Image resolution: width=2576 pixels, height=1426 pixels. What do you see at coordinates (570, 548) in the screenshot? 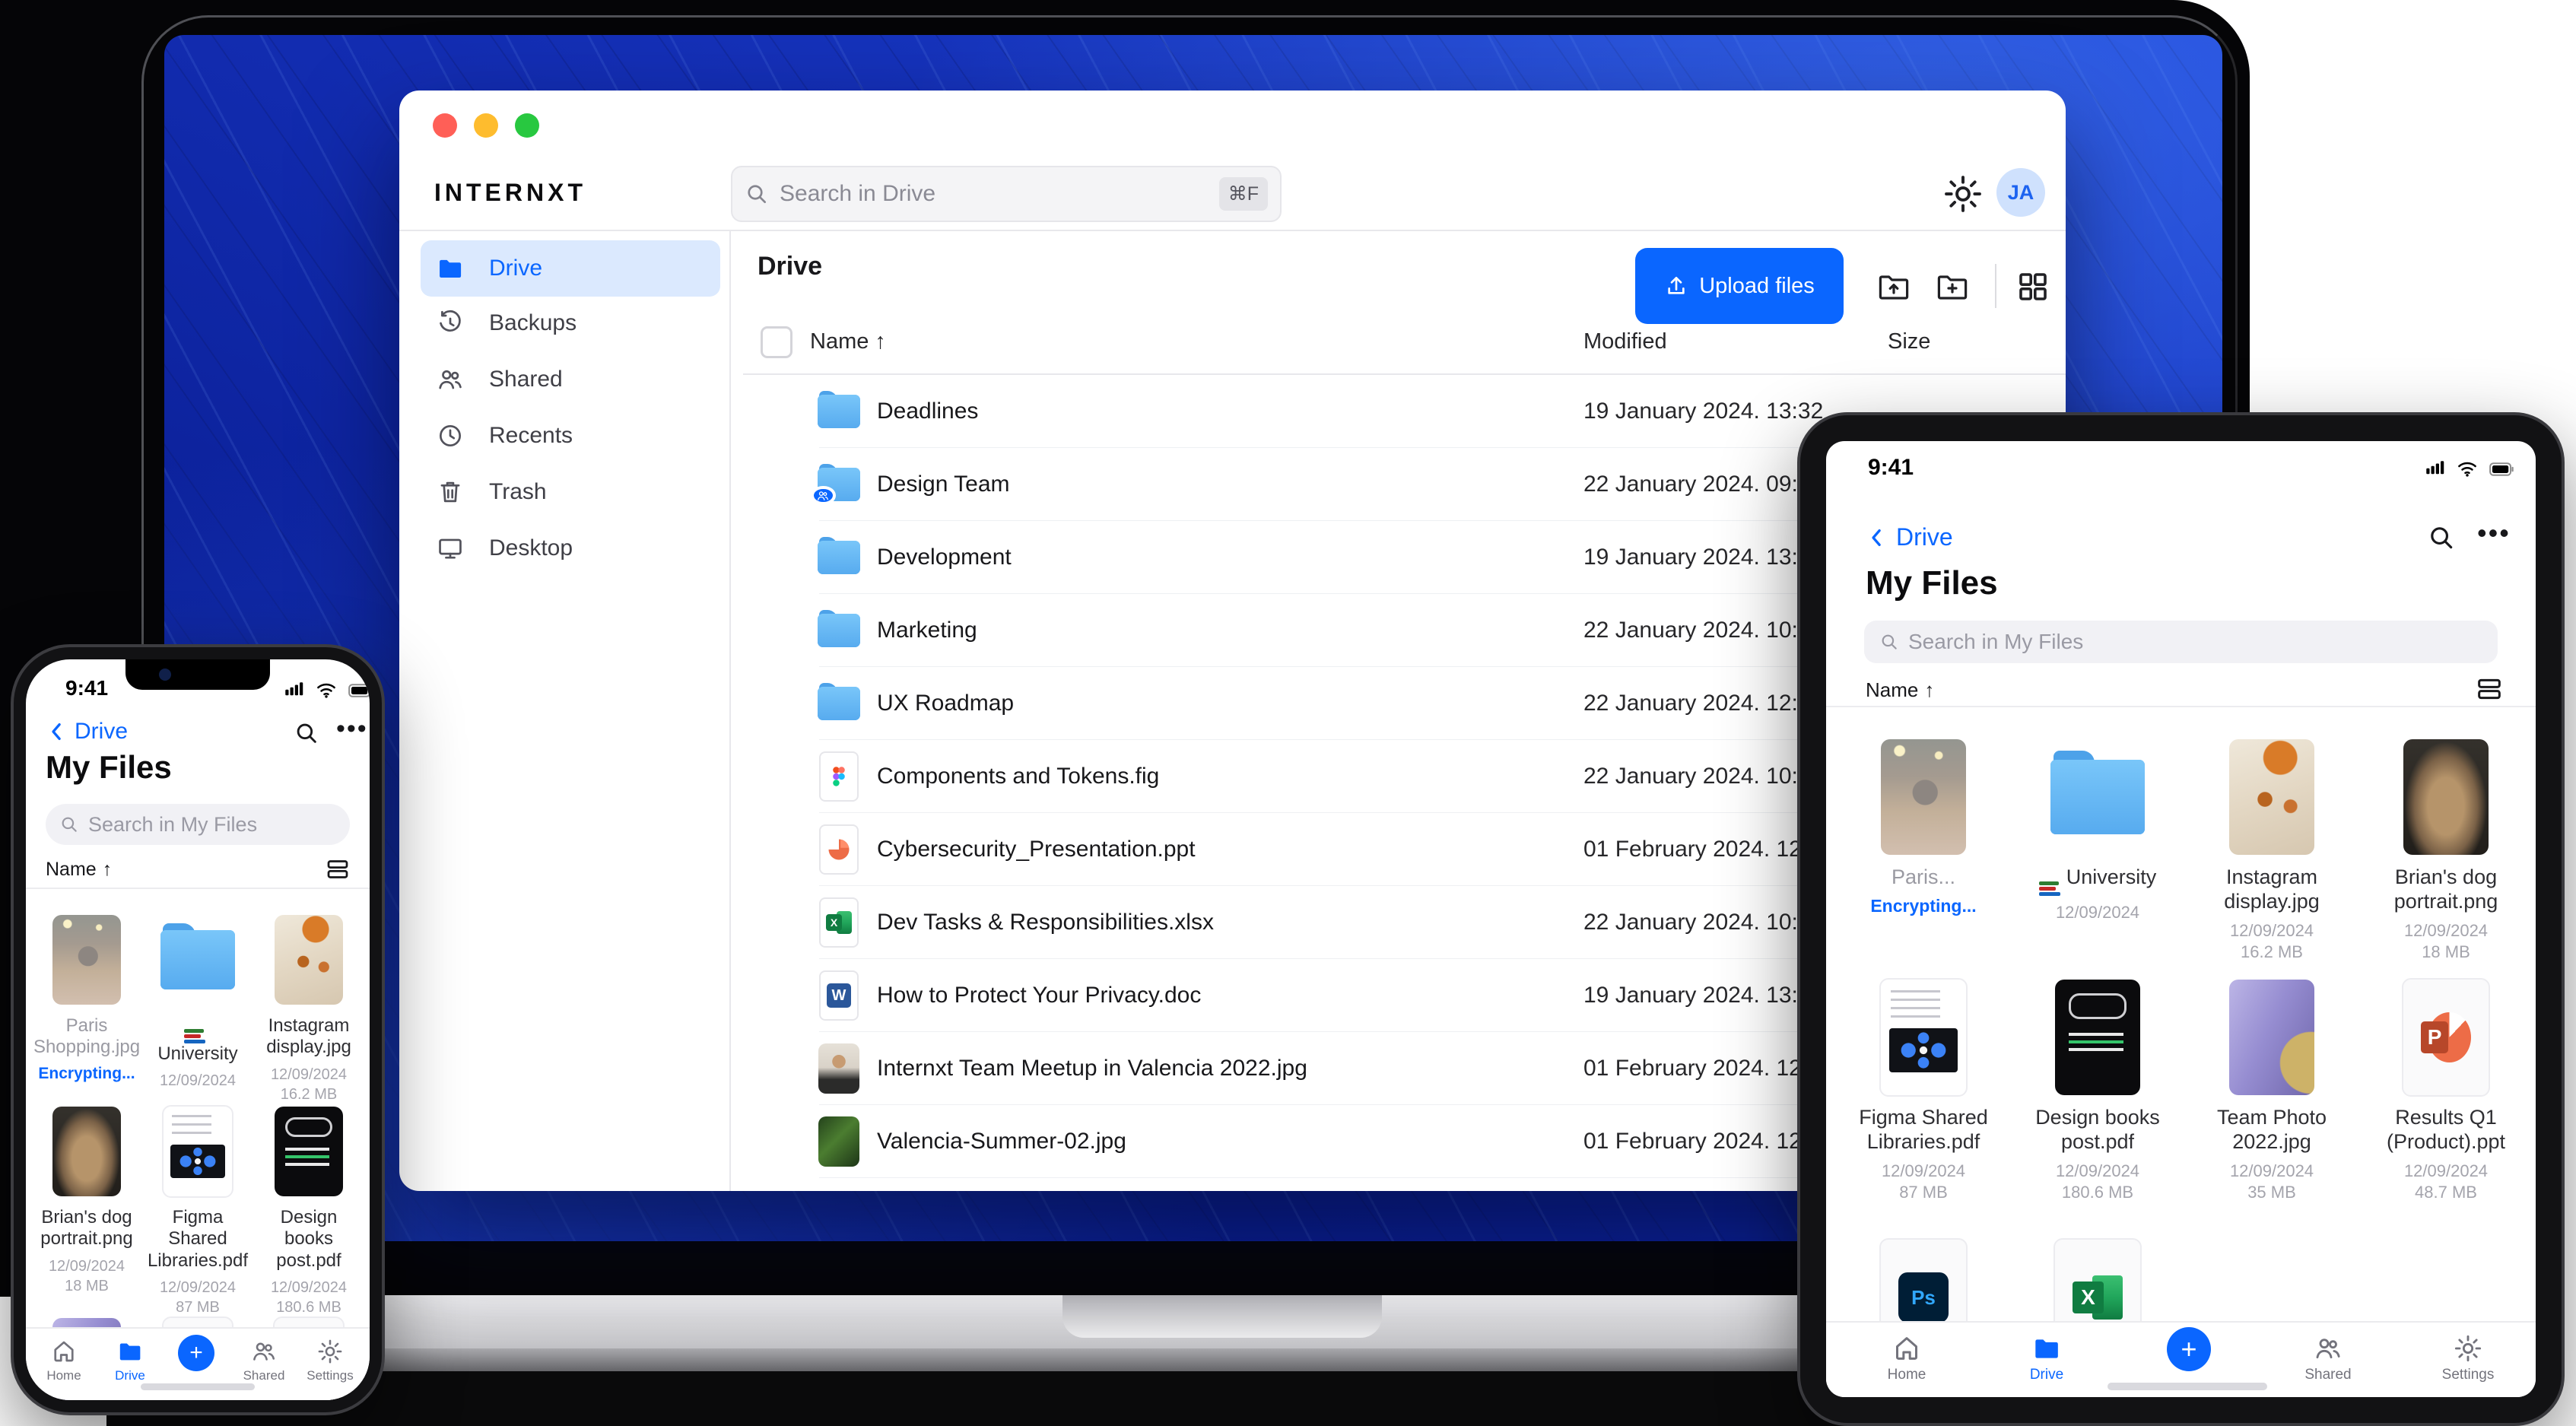
I see `sidebar-item-desktop: Desktop` at bounding box center [570, 548].